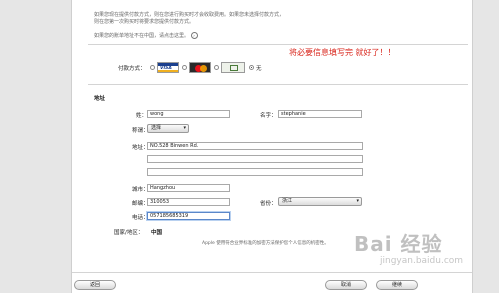  What do you see at coordinates (320, 201) in the screenshot?
I see `province-select: 浙江 ▾` at bounding box center [320, 201].